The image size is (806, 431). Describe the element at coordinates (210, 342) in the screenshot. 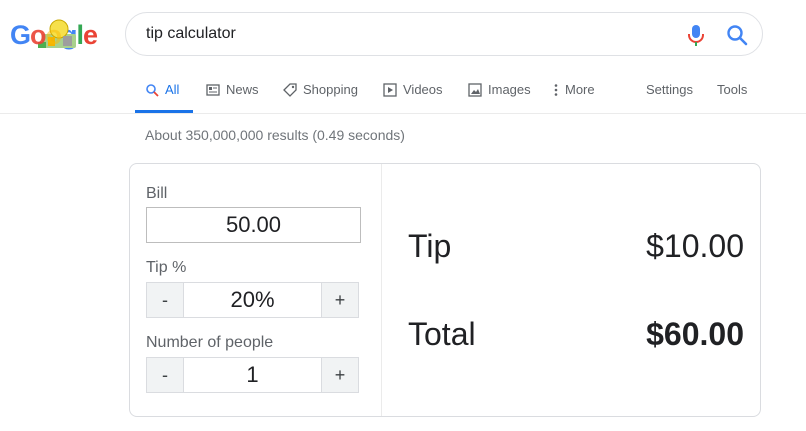

I see `people-label: Number of people` at that location.